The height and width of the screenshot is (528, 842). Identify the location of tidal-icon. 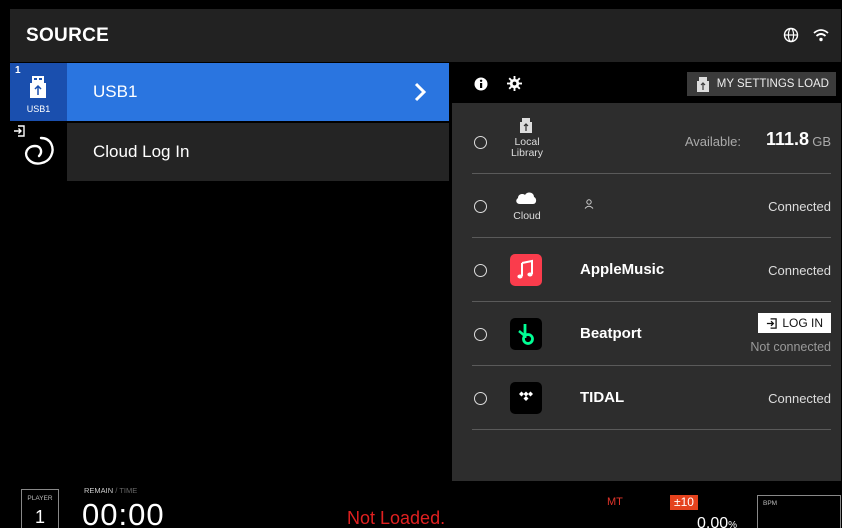
(526, 398).